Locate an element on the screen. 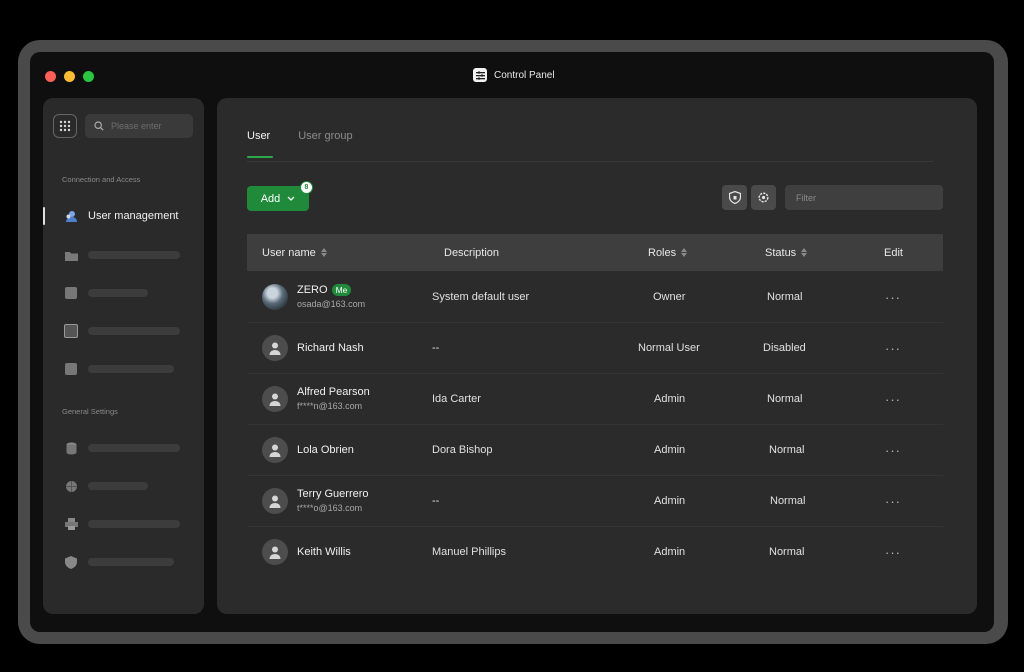 The height and width of the screenshot is (672, 1024). user-name-text: Terry Guerrero is located at coordinates (333, 494).